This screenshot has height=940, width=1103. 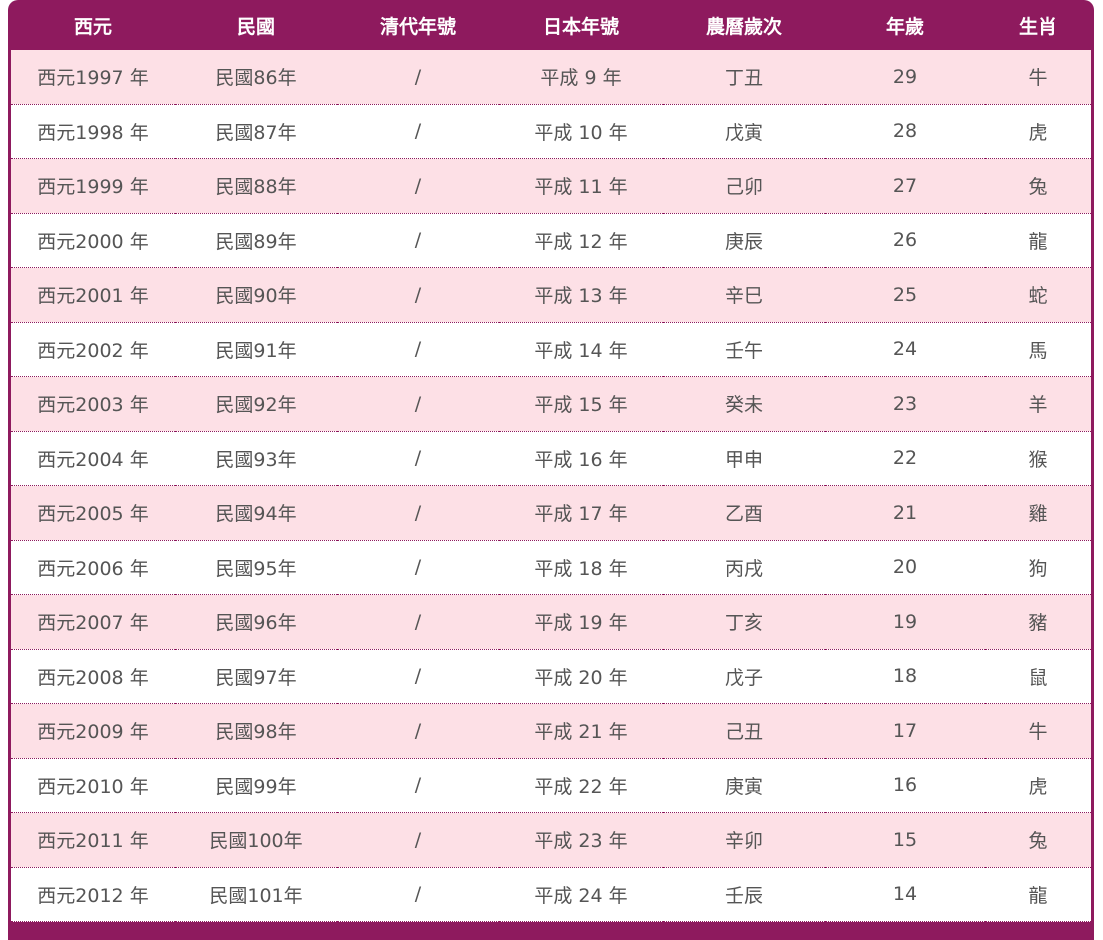 I want to click on table-row: 西元2003 年民國92年 / 平成 15 年癸未 23 羊, so click(x=551, y=404).